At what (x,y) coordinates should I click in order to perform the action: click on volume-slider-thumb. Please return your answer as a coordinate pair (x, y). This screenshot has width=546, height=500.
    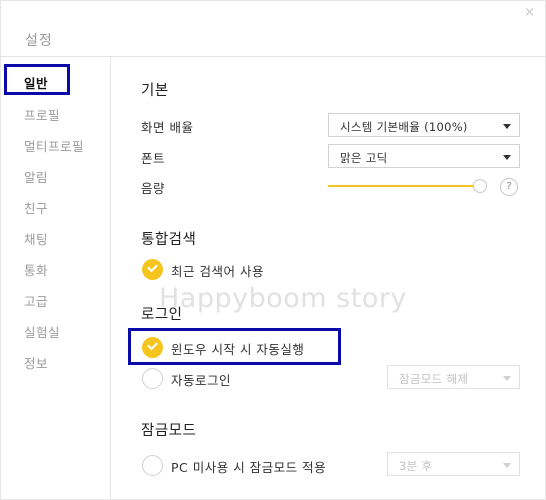
    Looking at the image, I should click on (480, 186).